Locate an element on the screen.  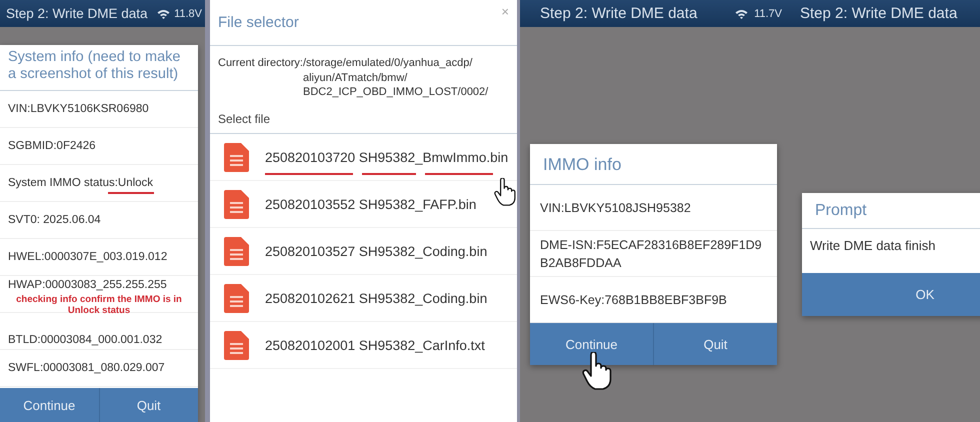
hand-cursor-icon is located at coordinates (597, 371).